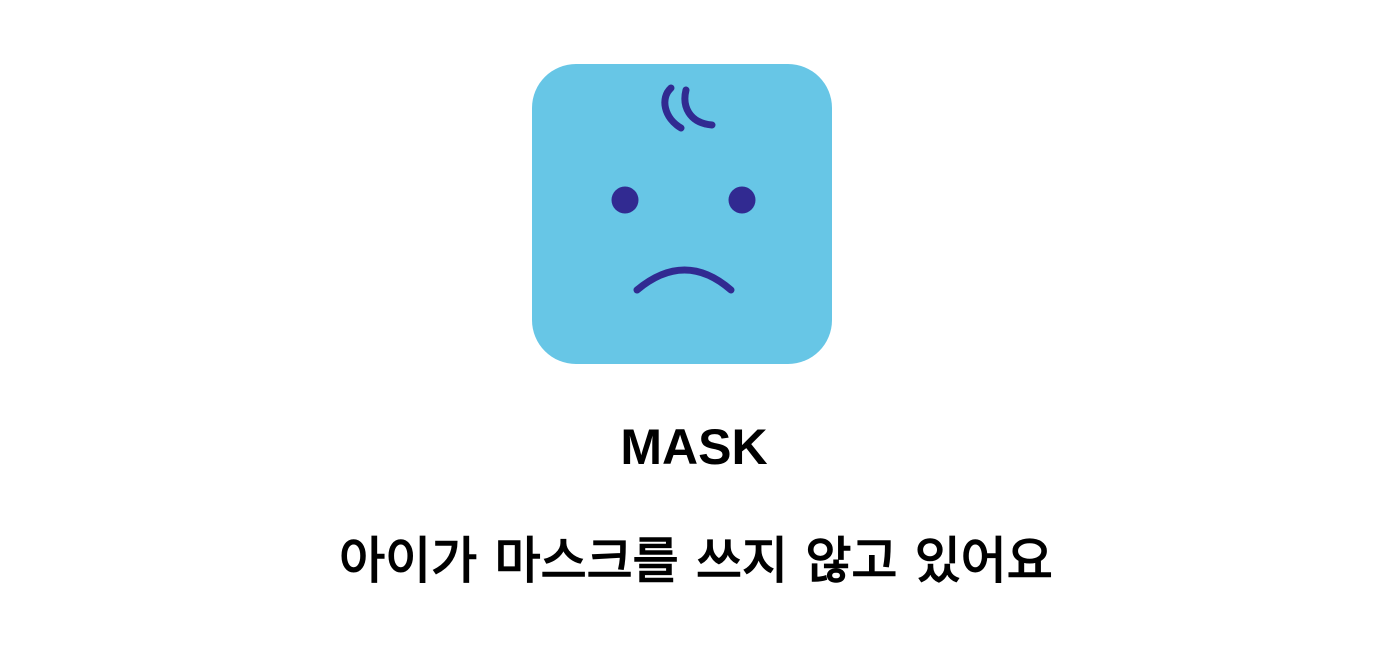 The width and height of the screenshot is (1400, 668). Describe the element at coordinates (625, 200) in the screenshot. I see `left-eye` at that location.